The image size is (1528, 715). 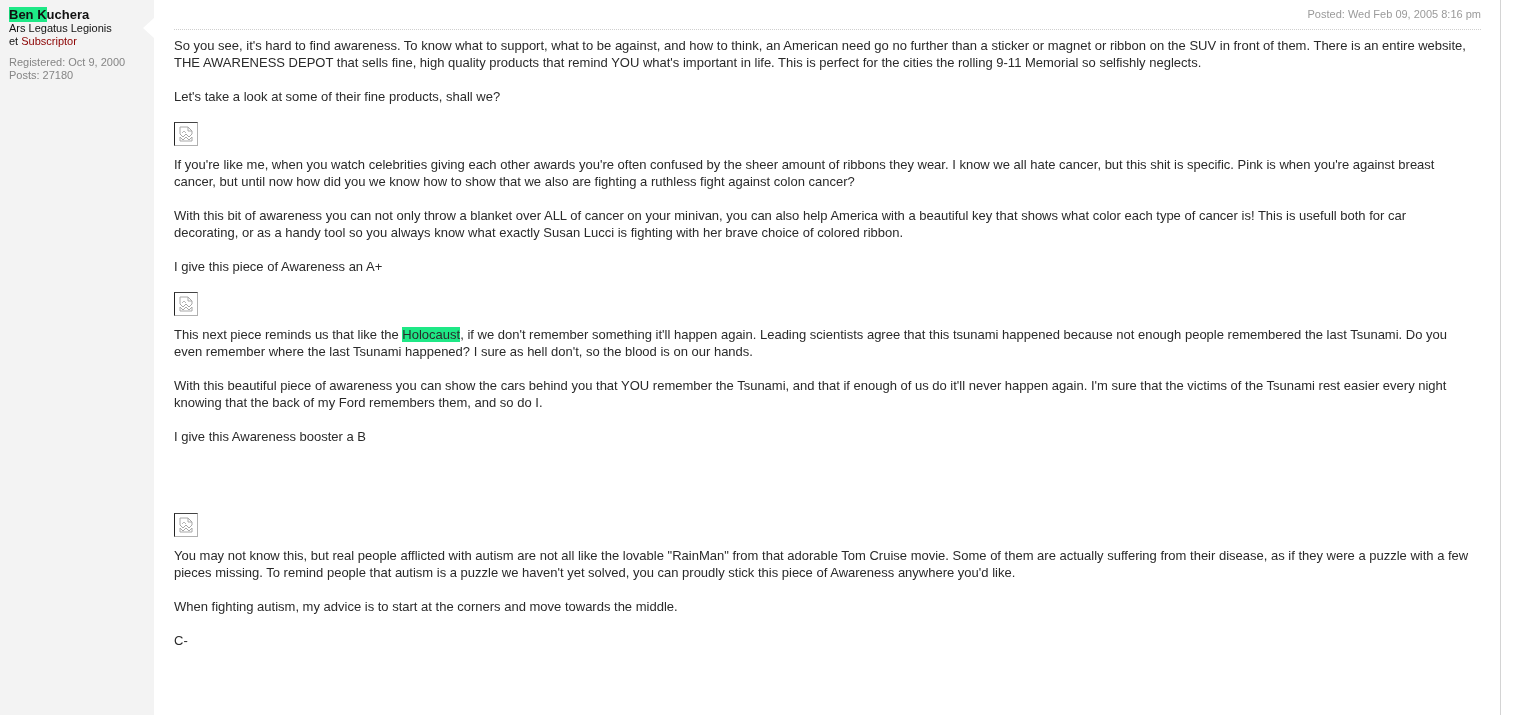 What do you see at coordinates (67, 62) in the screenshot?
I see `registered-date: Registered: Oct 9, 2000` at bounding box center [67, 62].